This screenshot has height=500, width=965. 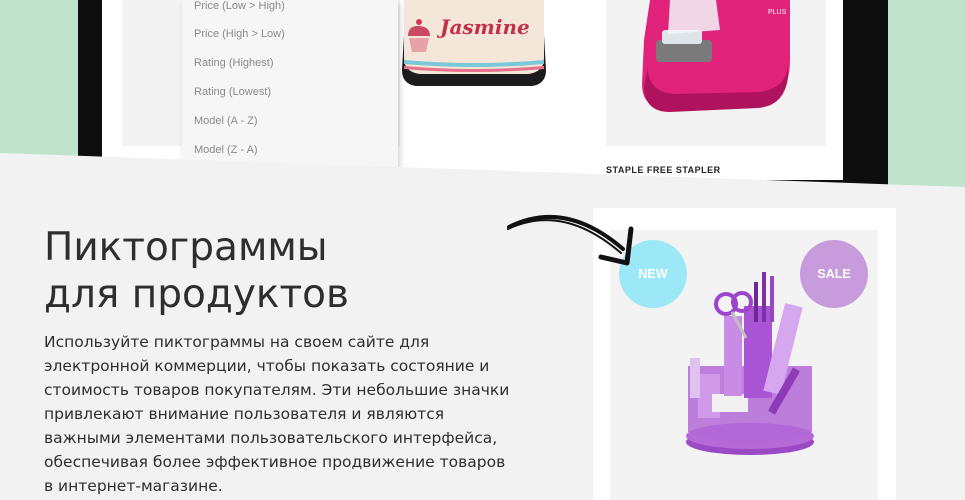 I want to click on curved-arrow-icon, so click(x=570, y=240).